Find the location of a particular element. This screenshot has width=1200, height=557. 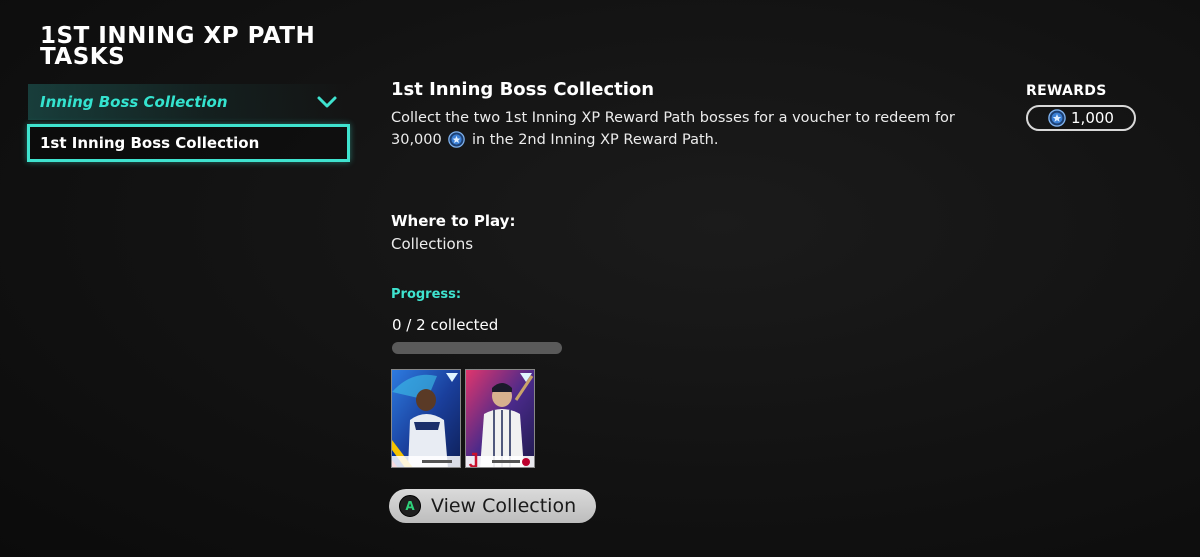

category-inning-boss-collection: Inning Boss Collection is located at coordinates (189, 102).